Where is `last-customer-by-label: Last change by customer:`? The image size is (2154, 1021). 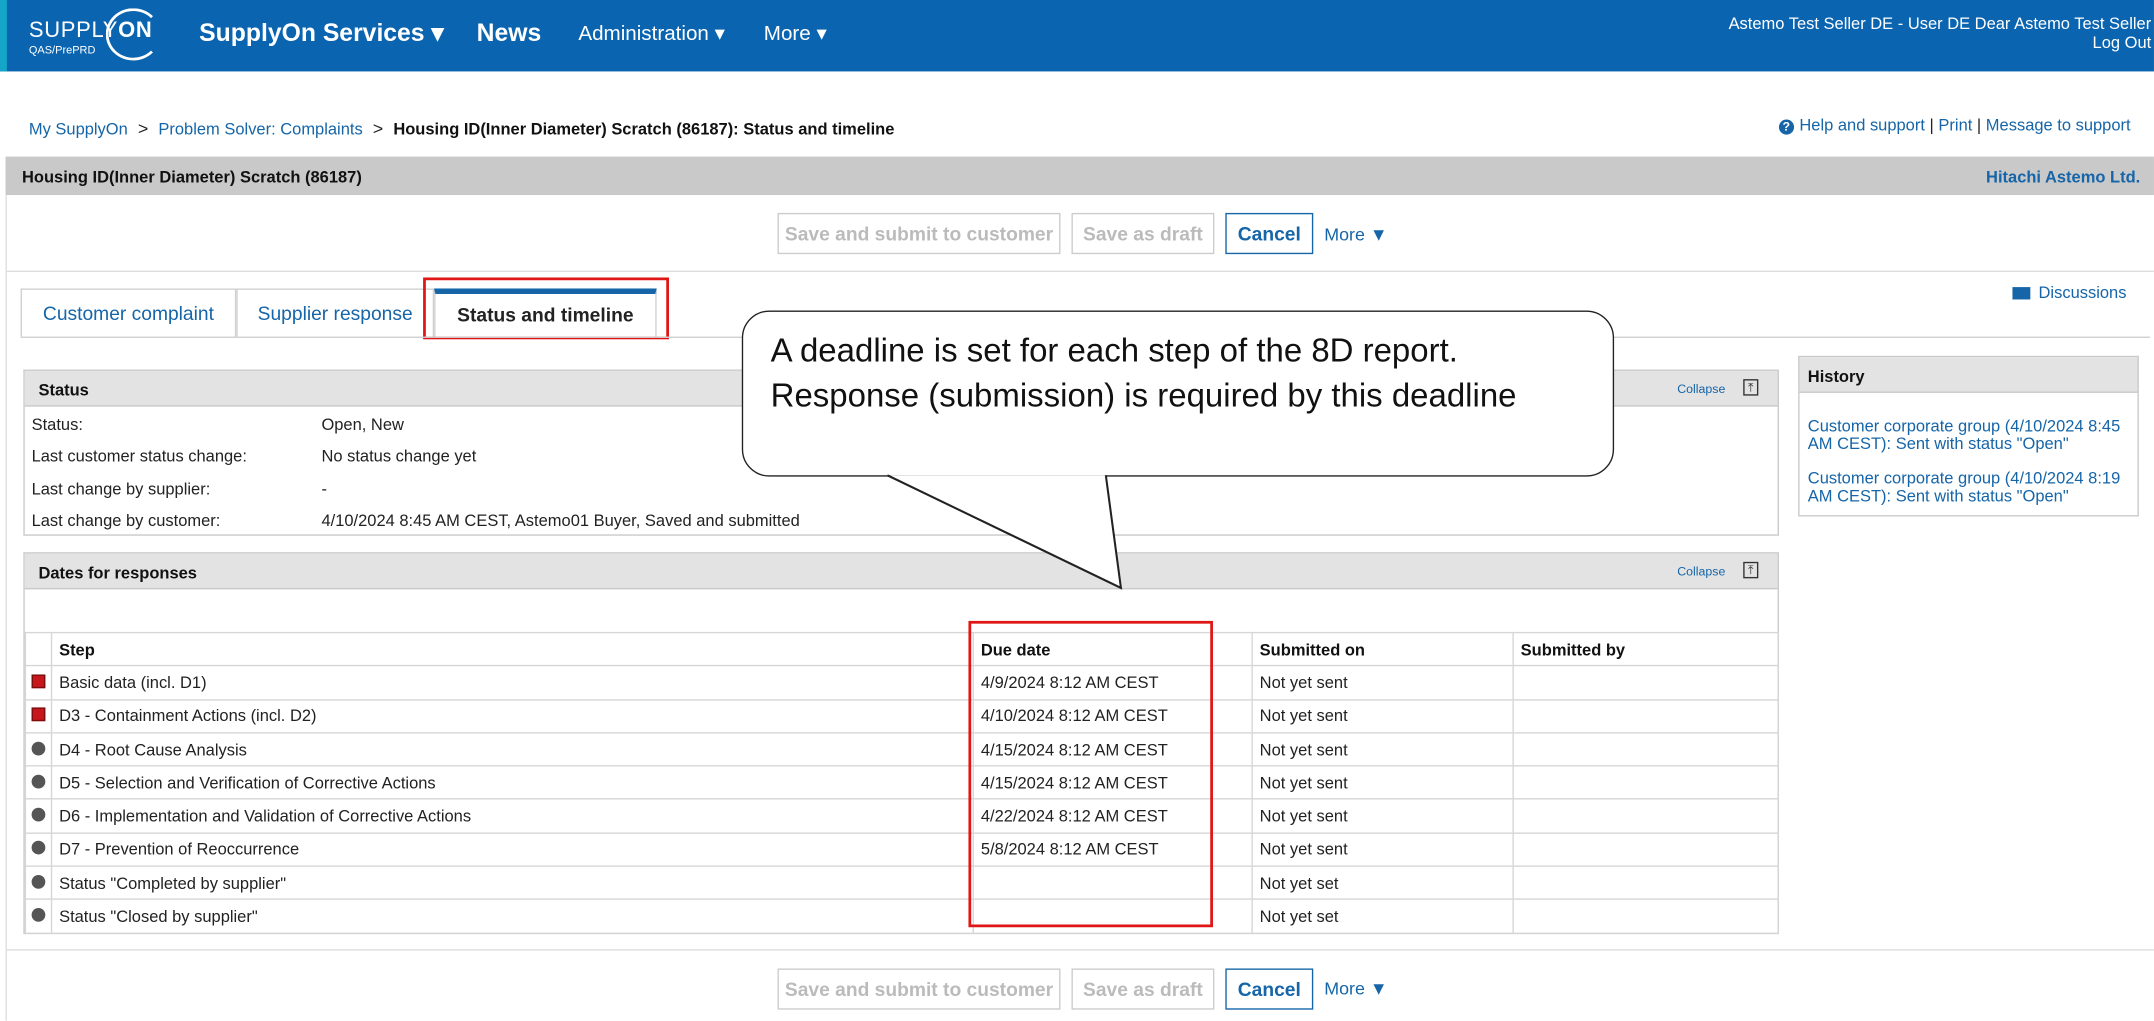 last-customer-by-label: Last change by customer: is located at coordinates (126, 521).